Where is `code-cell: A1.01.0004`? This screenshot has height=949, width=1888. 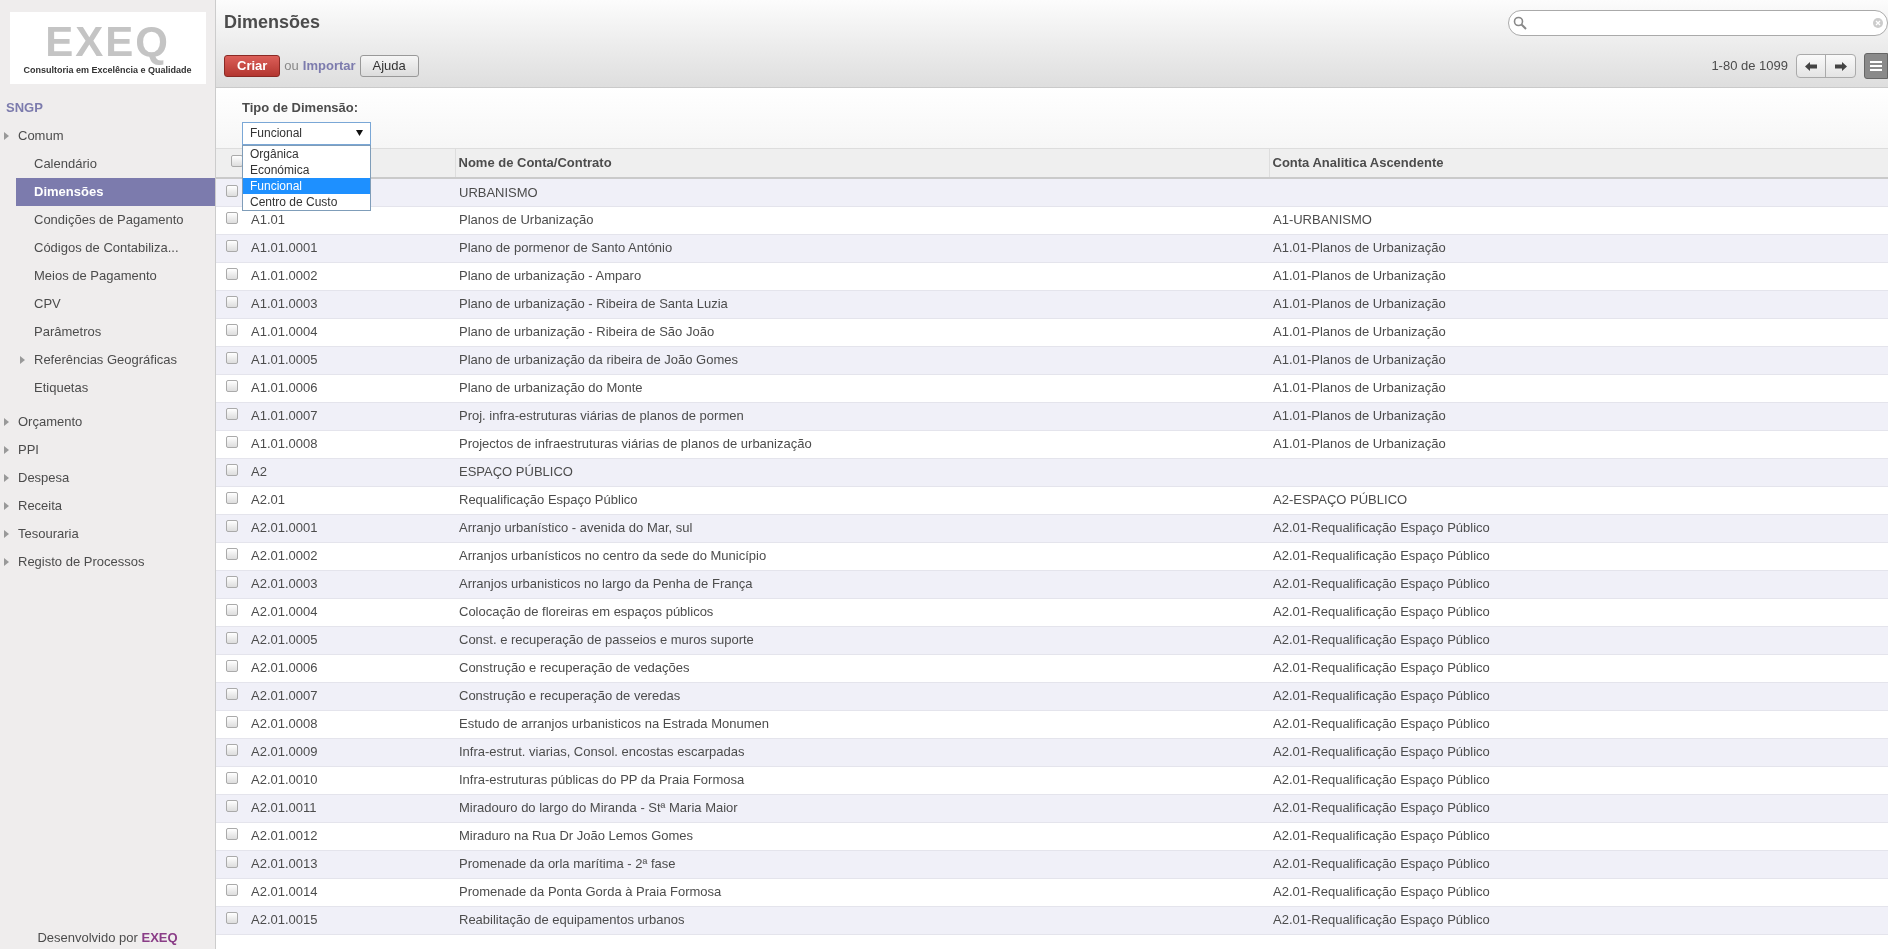 code-cell: A1.01.0004 is located at coordinates (284, 332).